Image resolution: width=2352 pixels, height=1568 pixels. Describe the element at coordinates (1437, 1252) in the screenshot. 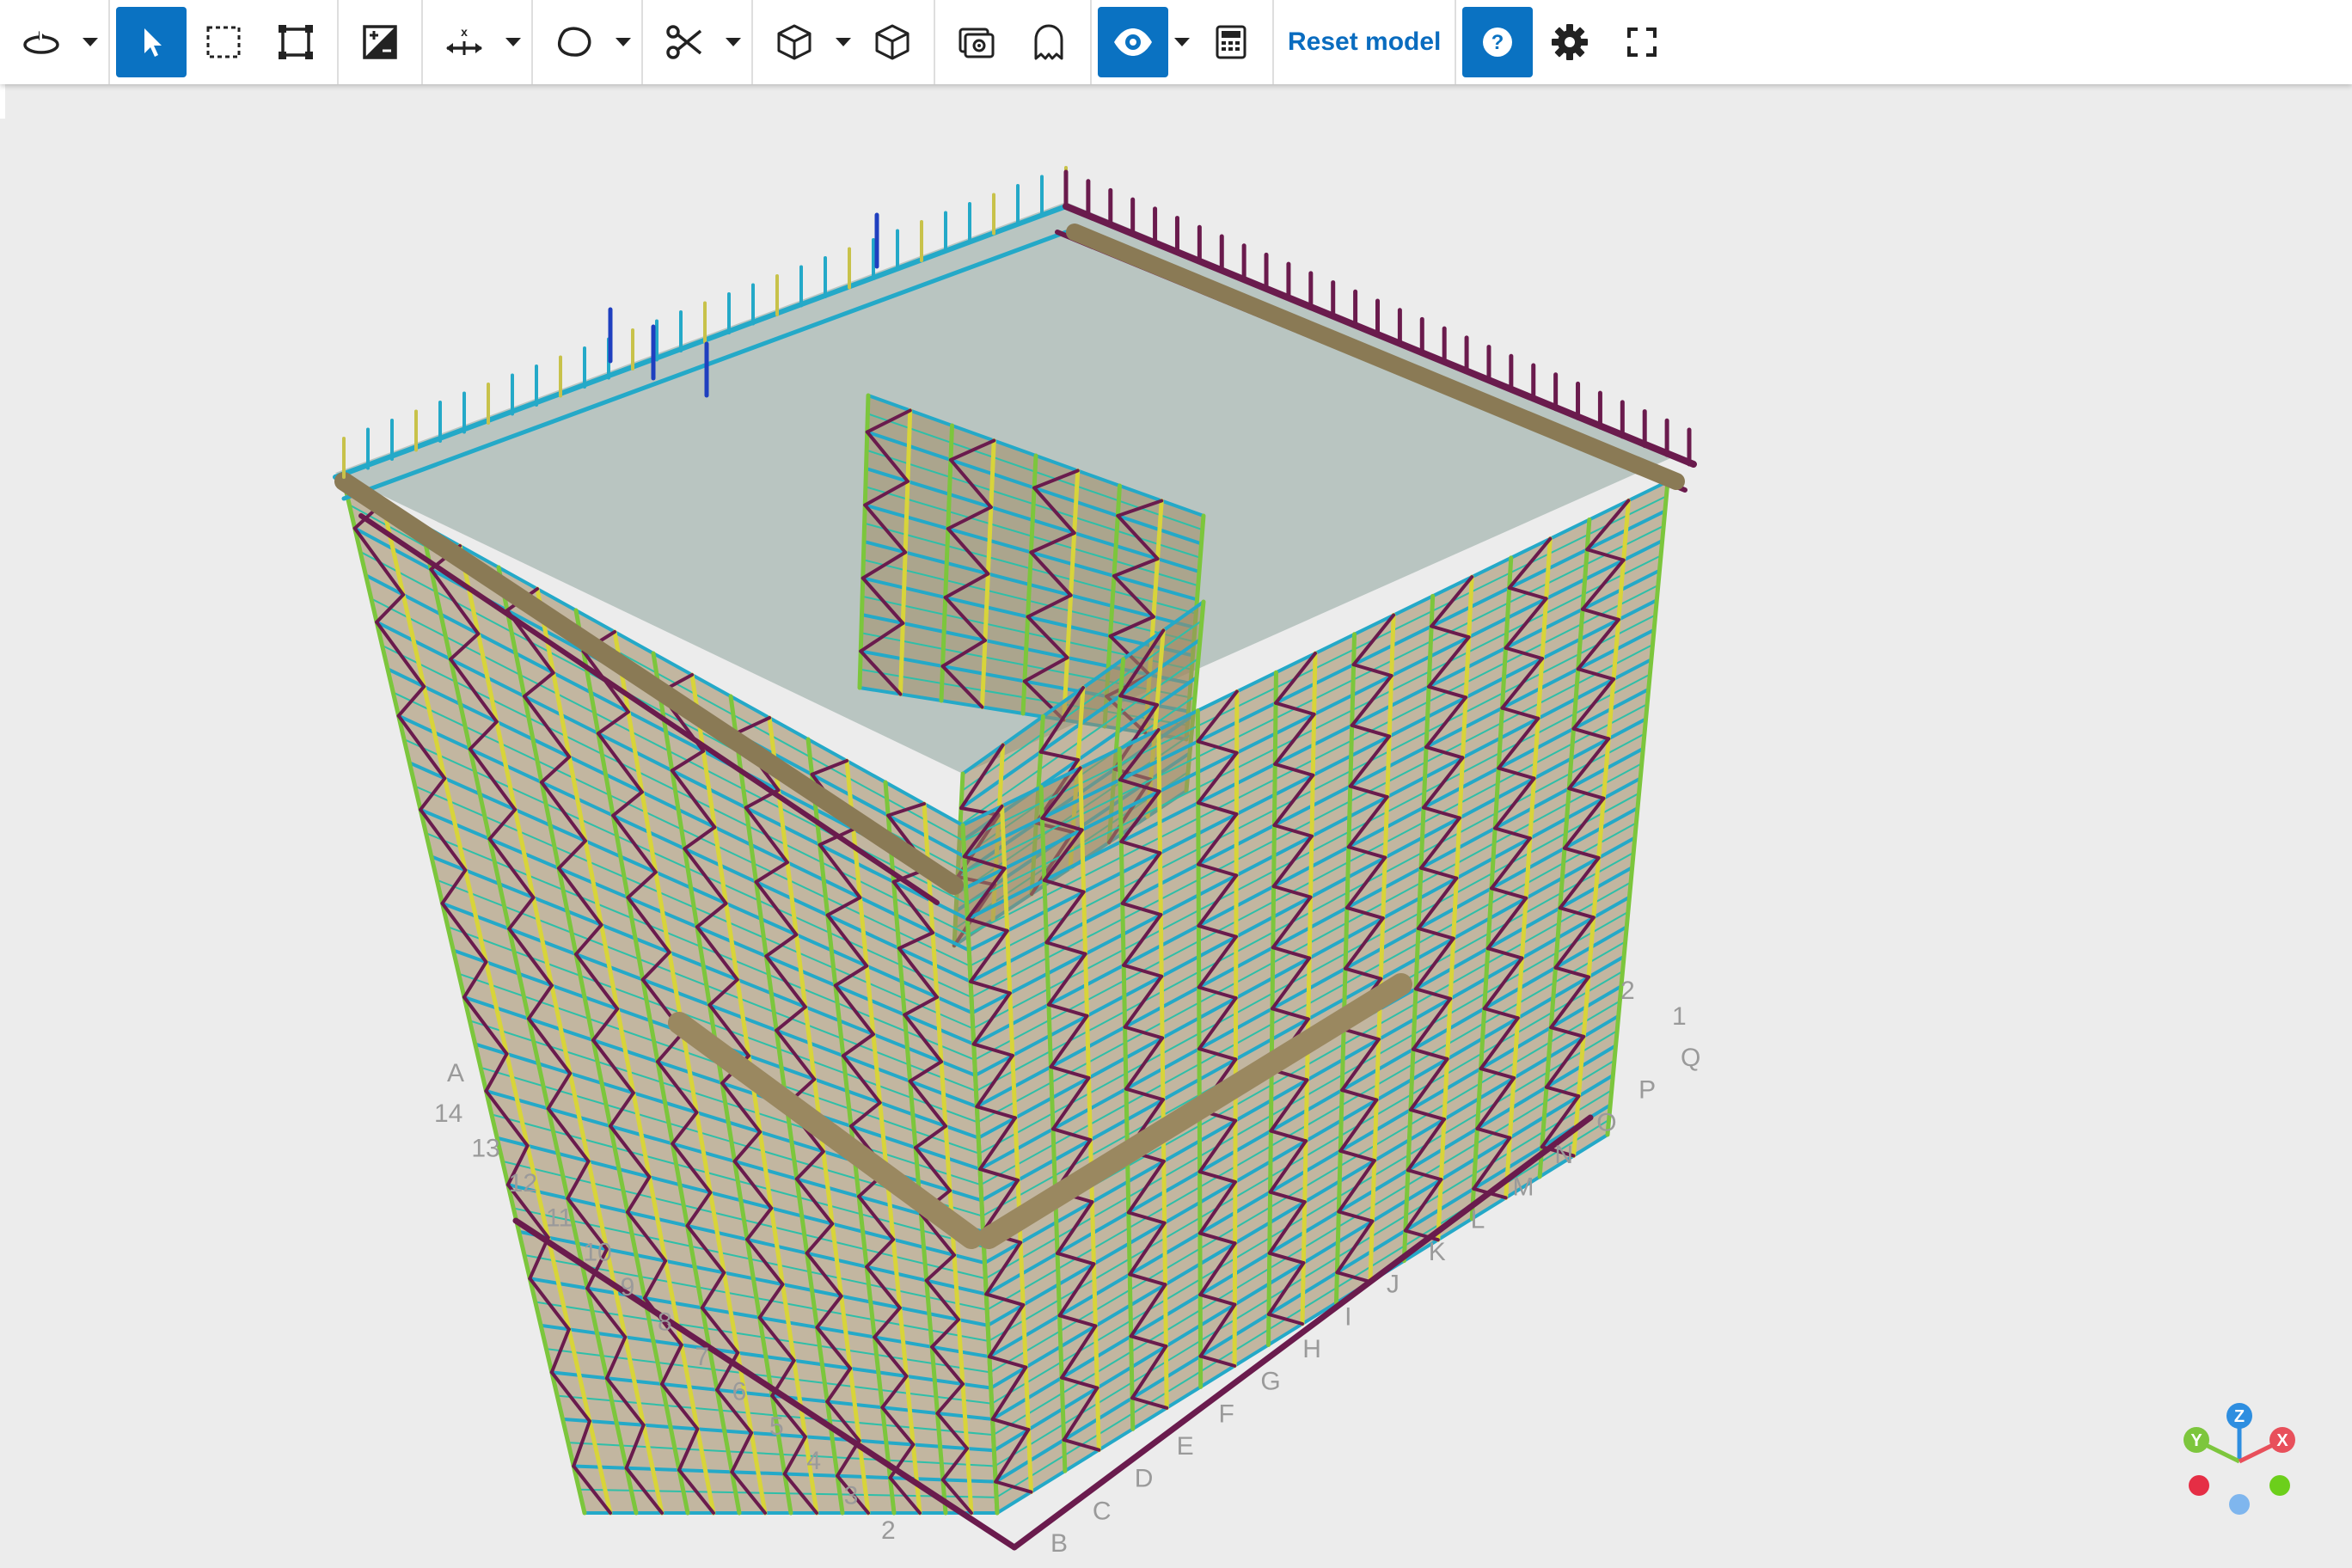

I see `grid-label: K` at that location.